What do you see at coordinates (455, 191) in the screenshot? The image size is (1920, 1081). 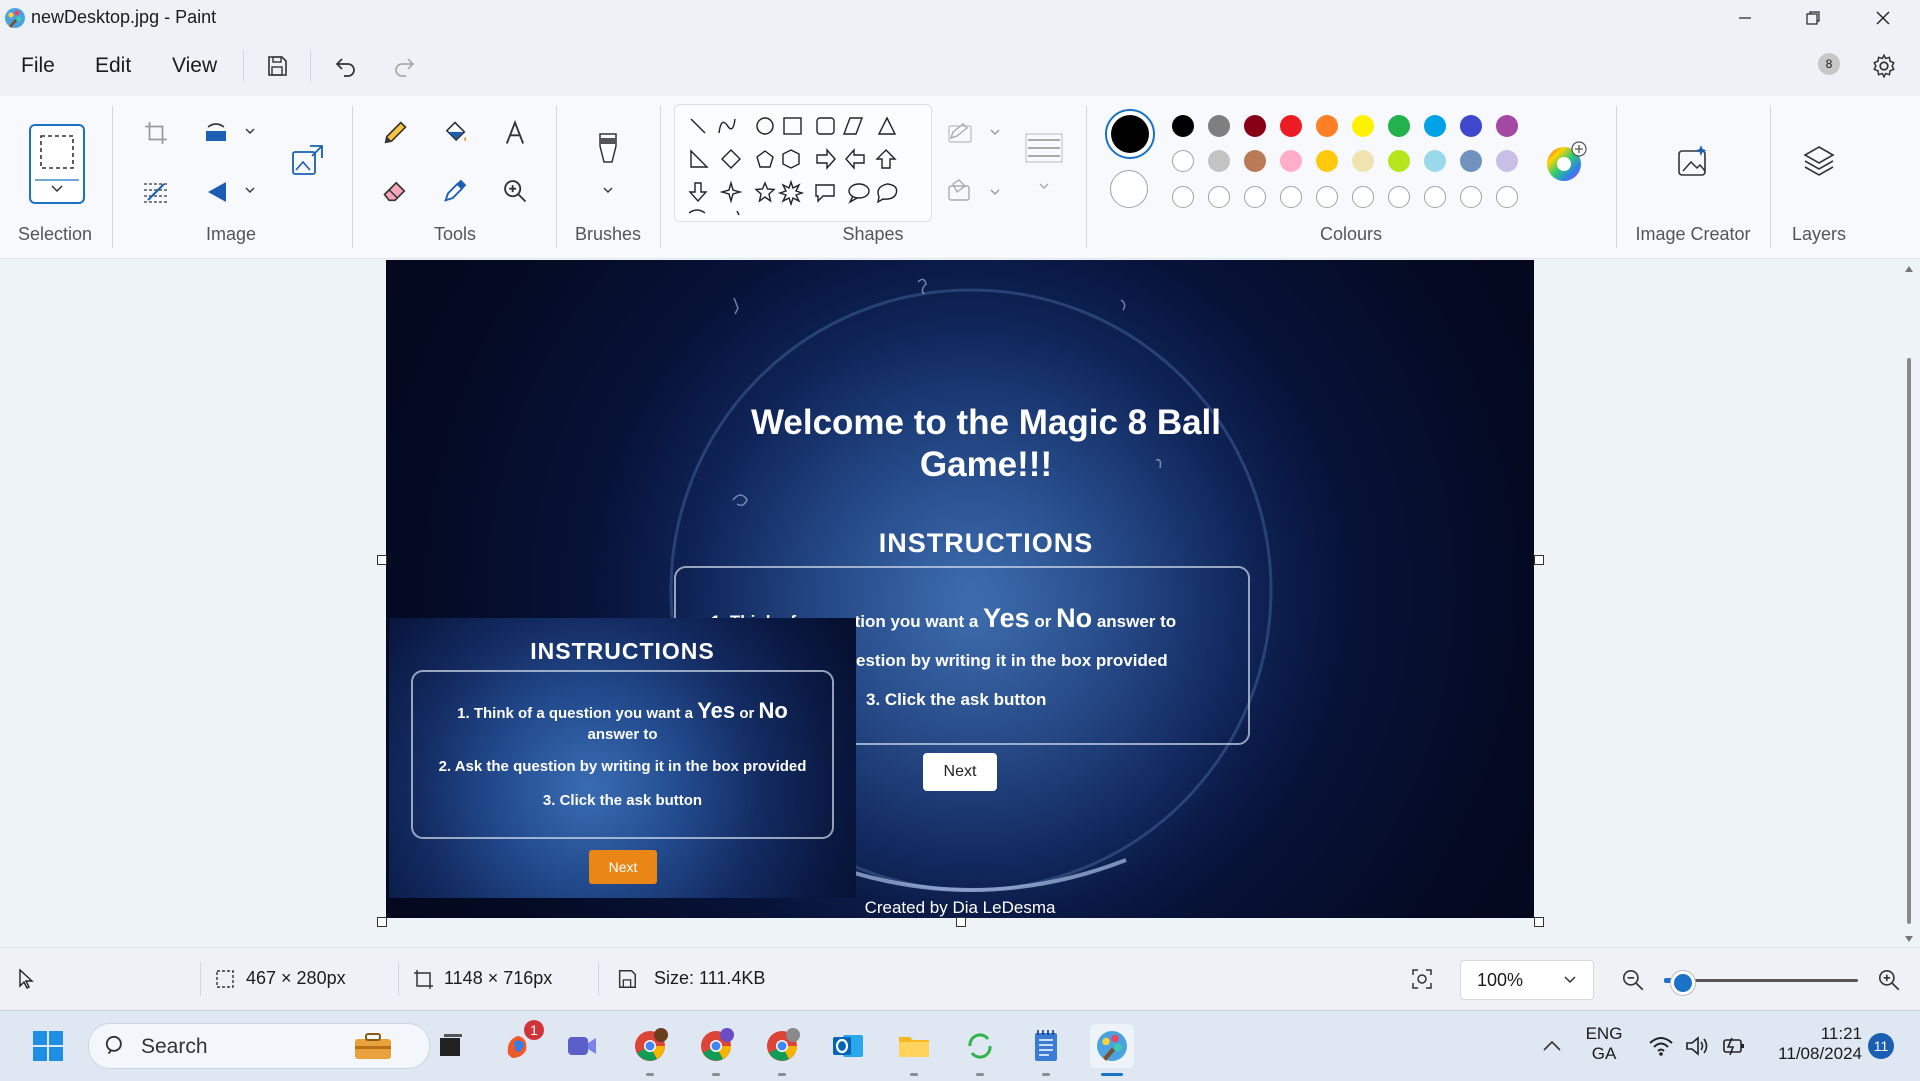 I see `color-picker-button` at bounding box center [455, 191].